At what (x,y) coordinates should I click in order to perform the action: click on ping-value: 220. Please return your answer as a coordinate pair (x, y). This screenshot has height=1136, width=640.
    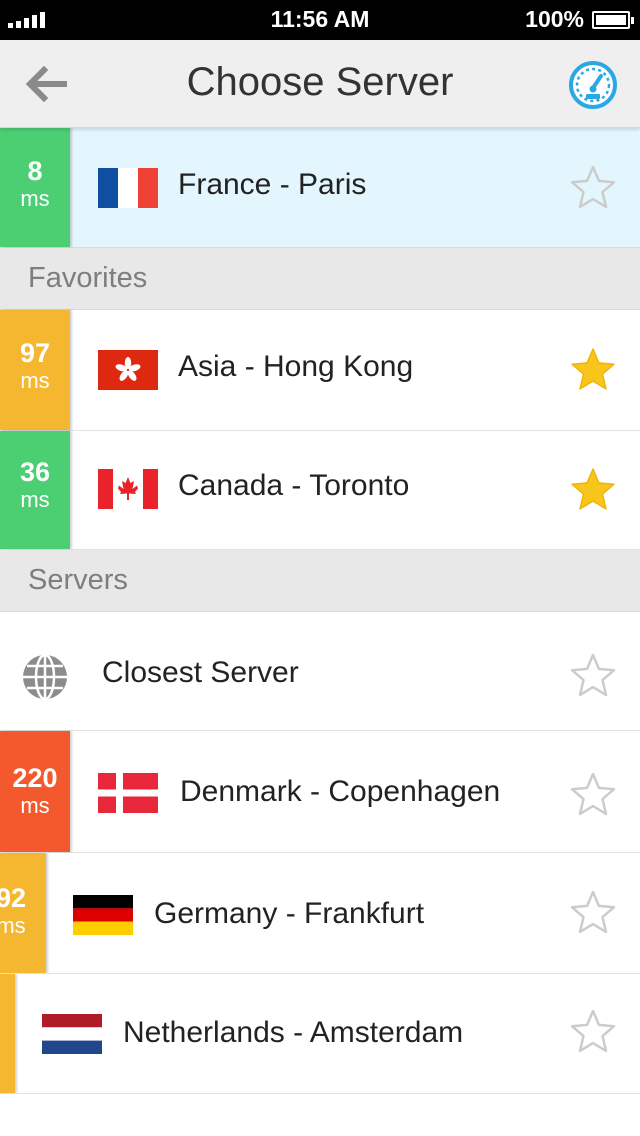
    Looking at the image, I should click on (35, 778).